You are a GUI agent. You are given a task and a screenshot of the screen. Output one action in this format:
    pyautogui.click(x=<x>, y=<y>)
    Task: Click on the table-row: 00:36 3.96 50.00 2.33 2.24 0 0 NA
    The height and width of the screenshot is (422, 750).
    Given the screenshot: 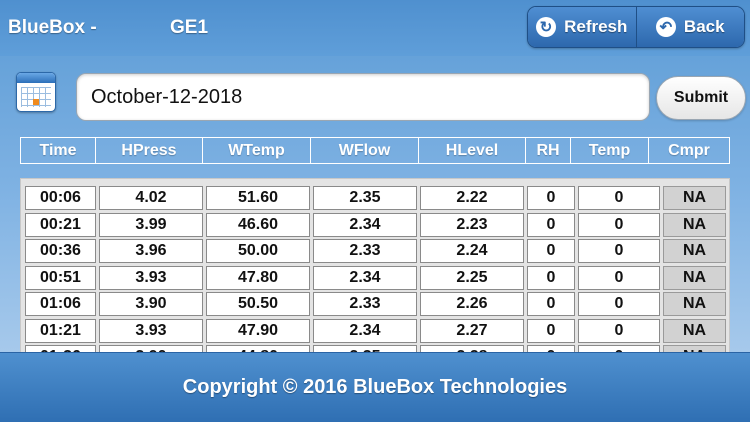 What is the action you would take?
    pyautogui.click(x=375, y=252)
    